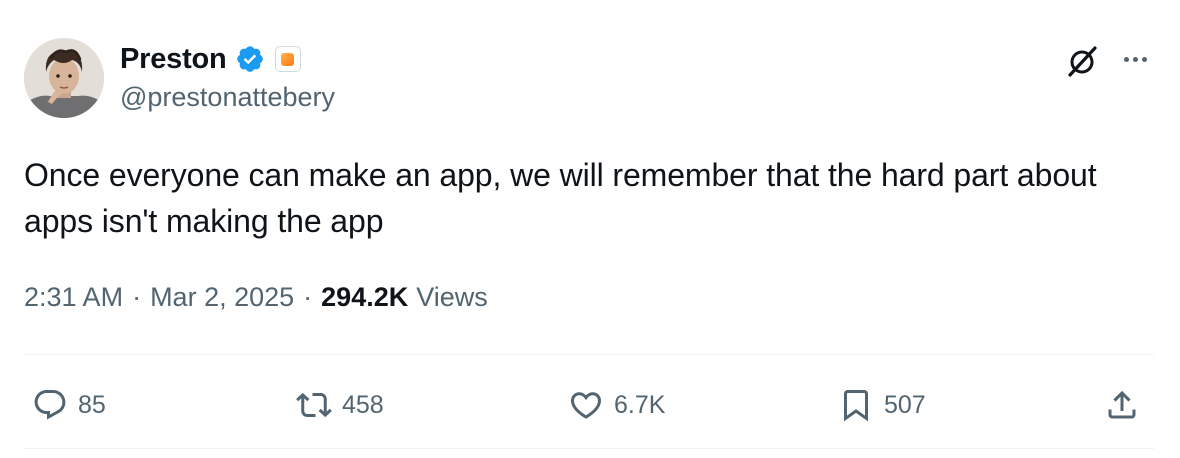 The height and width of the screenshot is (458, 1180). I want to click on tweet-meta: 2:31 AM · Mar 2, 2025 · 294.2K Views, so click(256, 297).